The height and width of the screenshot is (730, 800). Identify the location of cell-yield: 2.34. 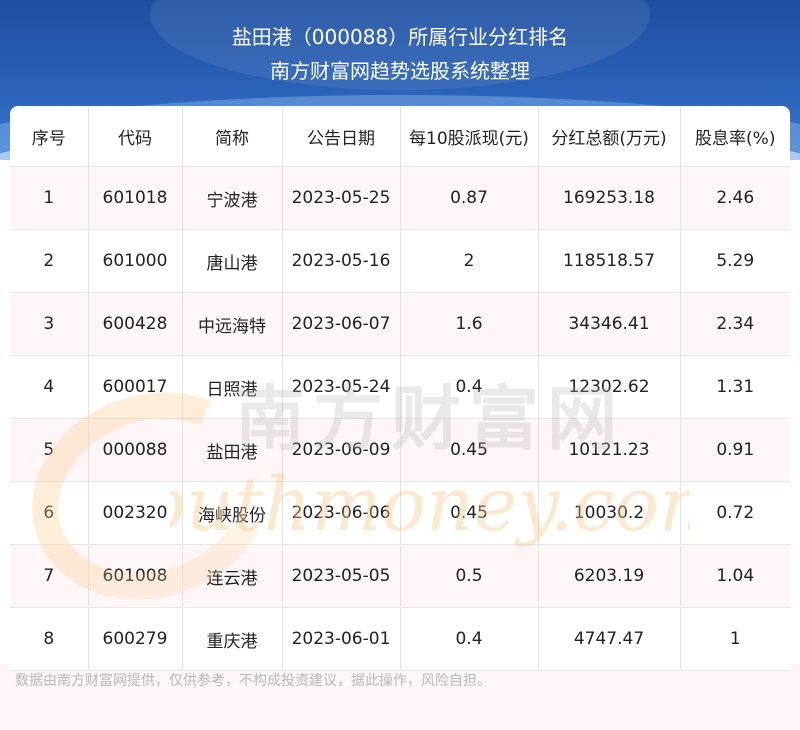
(735, 324).